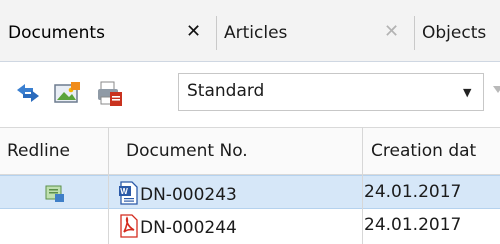 The image size is (500, 244). I want to click on refresh-button, so click(28, 93).